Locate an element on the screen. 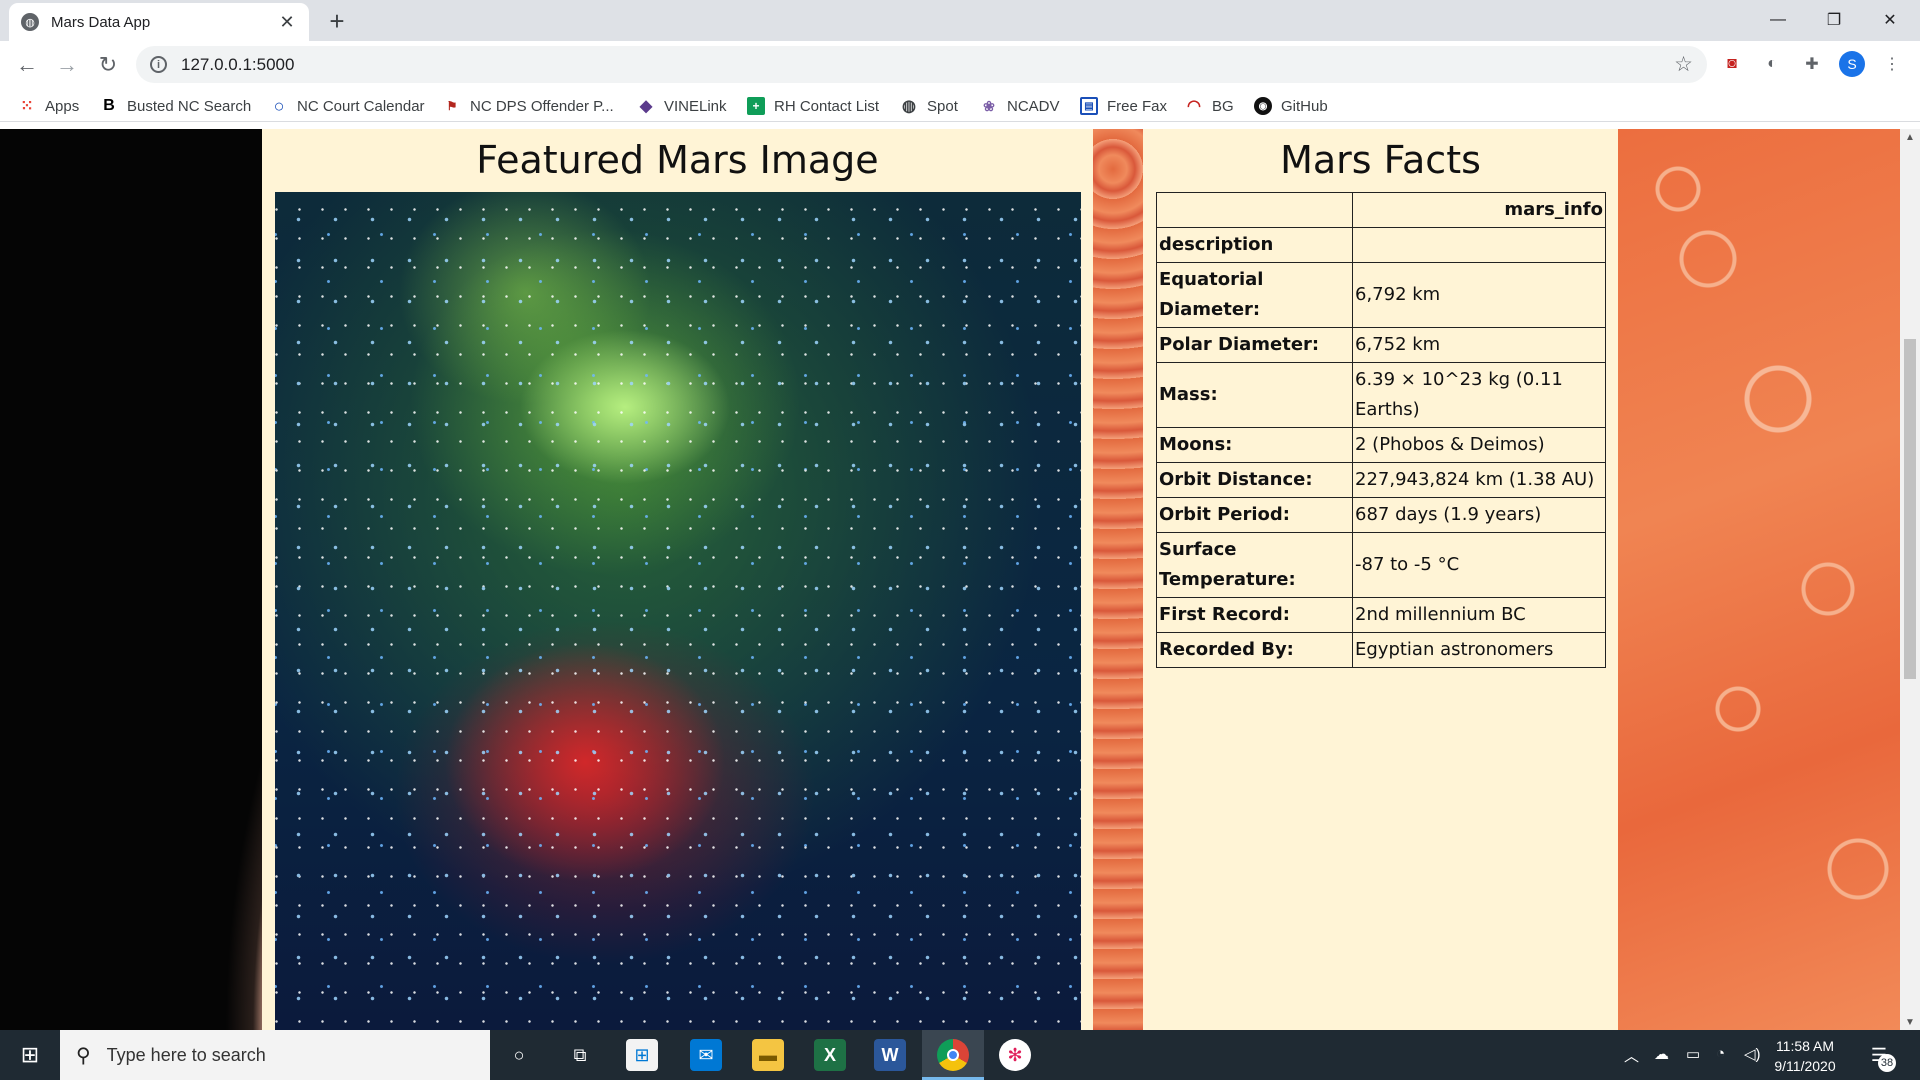 This screenshot has height=1080, width=1920. bookmark-busted-nc-search: B Busted NC Search is located at coordinates (175, 106).